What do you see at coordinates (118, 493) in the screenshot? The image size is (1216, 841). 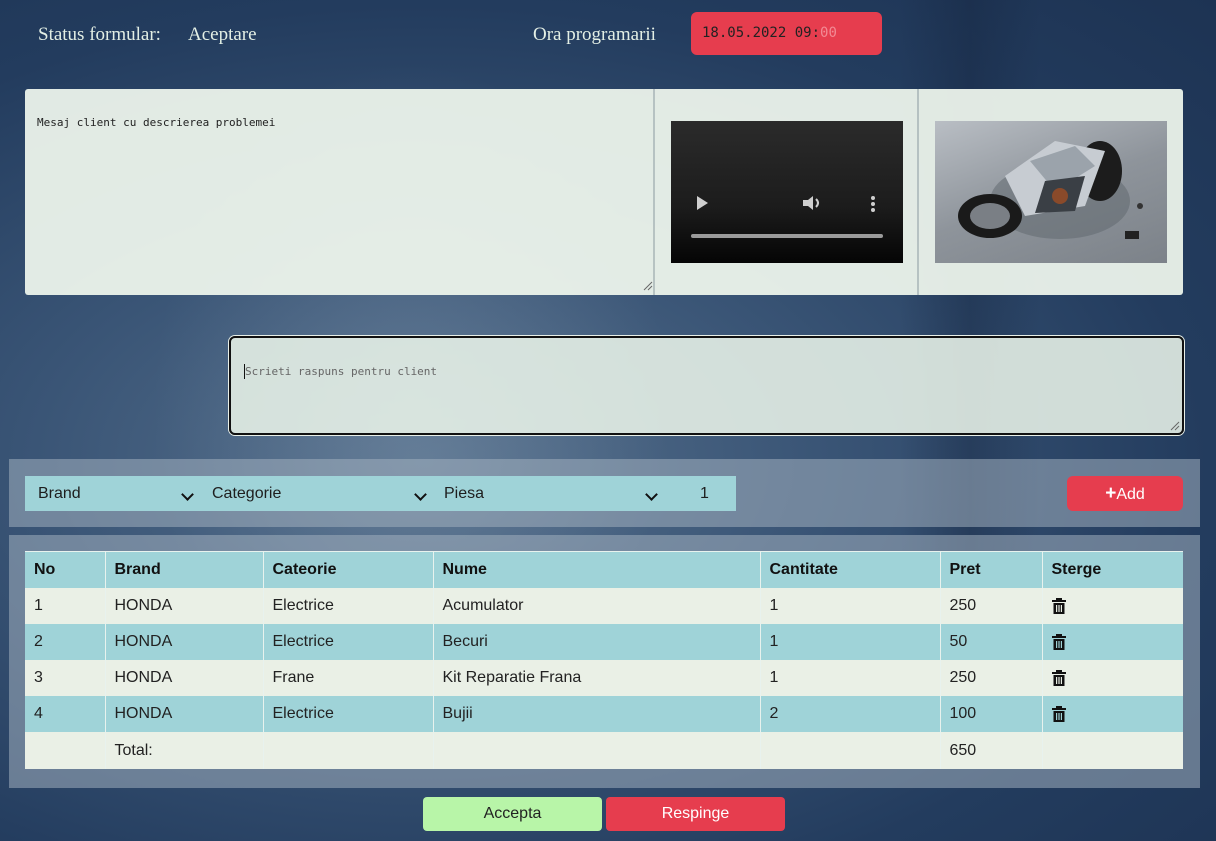 I see `brand-select: Brand` at bounding box center [118, 493].